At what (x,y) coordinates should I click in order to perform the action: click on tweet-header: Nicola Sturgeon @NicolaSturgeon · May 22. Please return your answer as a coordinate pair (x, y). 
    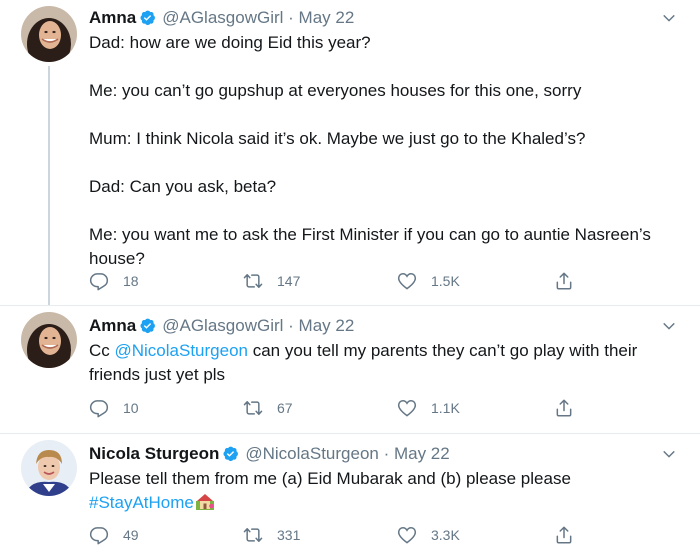
    Looking at the image, I should click on (382, 454).